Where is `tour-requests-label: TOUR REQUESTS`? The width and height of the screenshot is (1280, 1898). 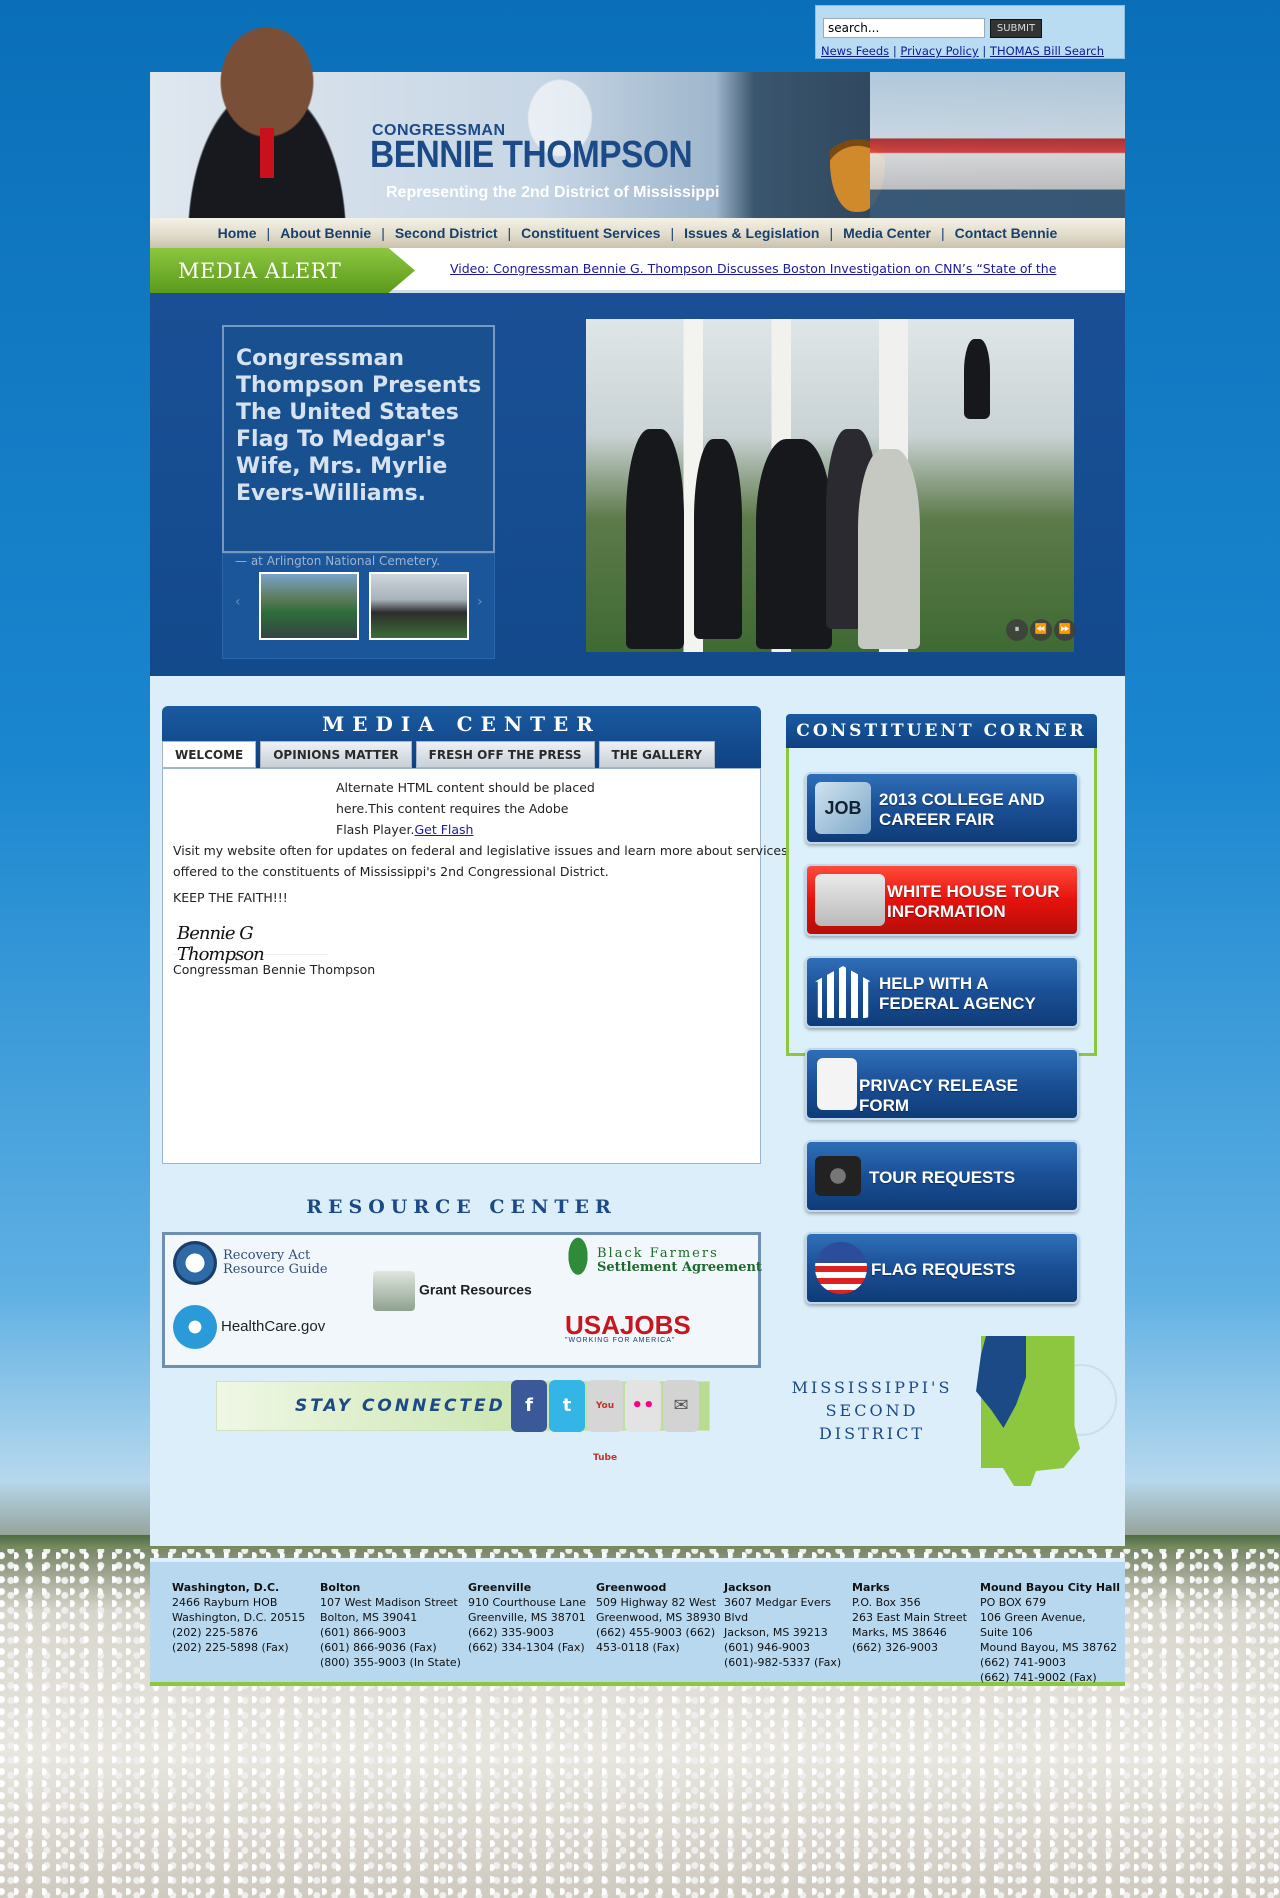 tour-requests-label: TOUR REQUESTS is located at coordinates (942, 1177).